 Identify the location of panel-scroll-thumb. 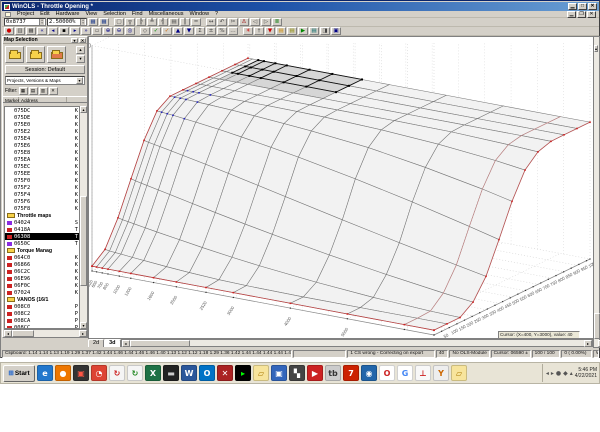
(83, 241).